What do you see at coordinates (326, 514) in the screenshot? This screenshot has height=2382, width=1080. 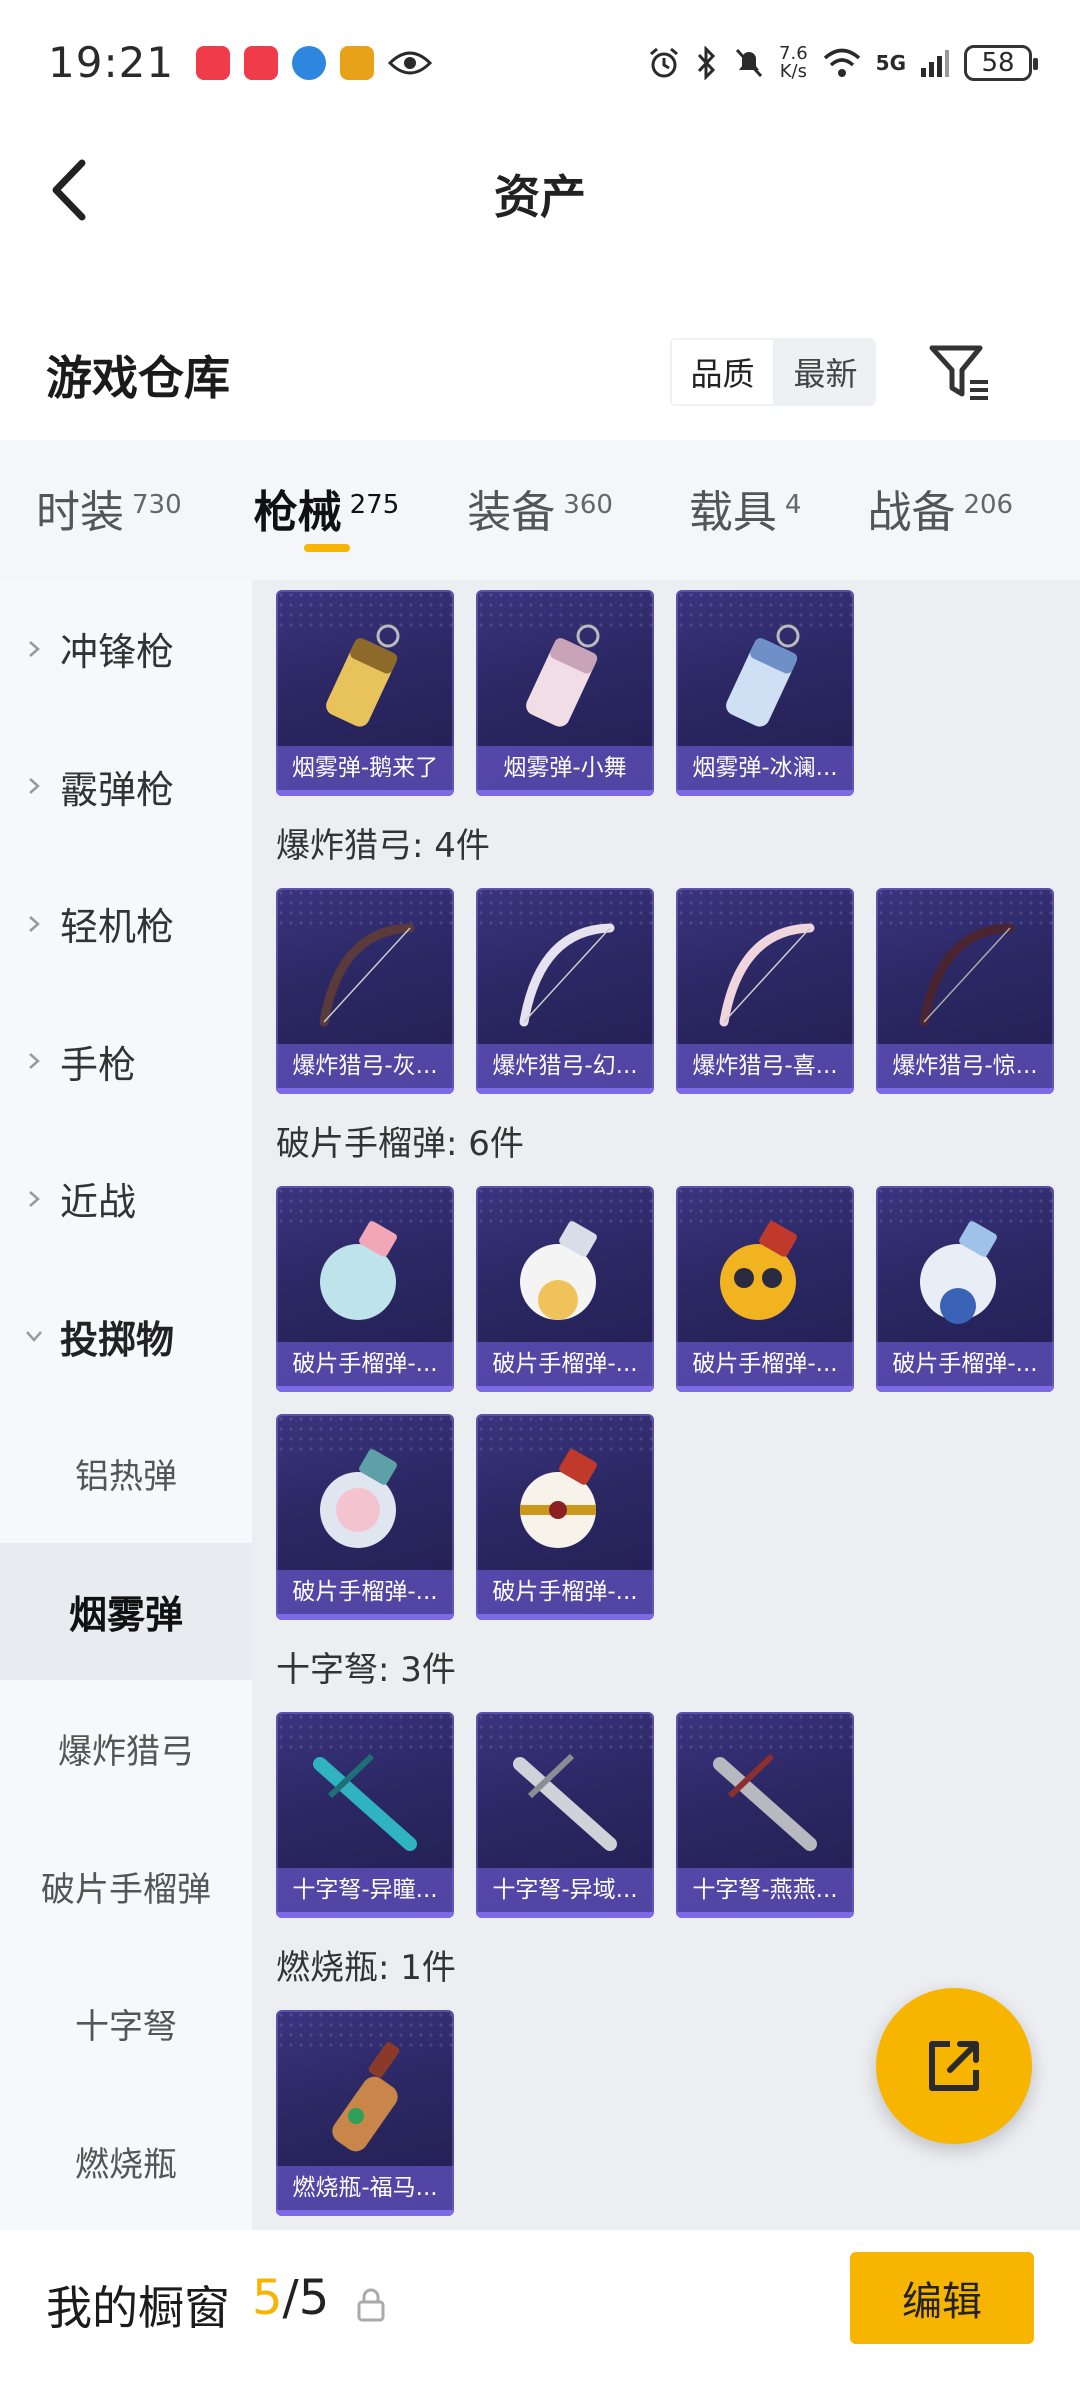 I see `tab-firearms: 枪械 275` at bounding box center [326, 514].